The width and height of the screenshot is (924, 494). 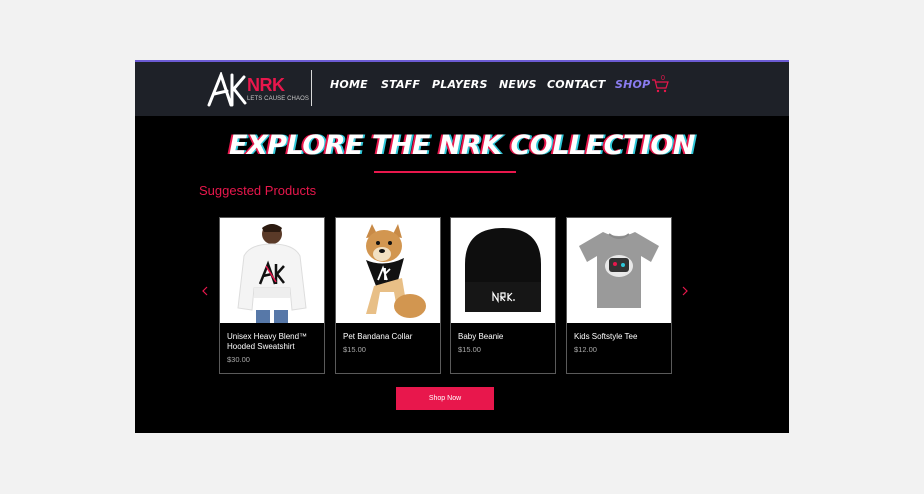 I want to click on chevron-right-icon, so click(x=685, y=291).